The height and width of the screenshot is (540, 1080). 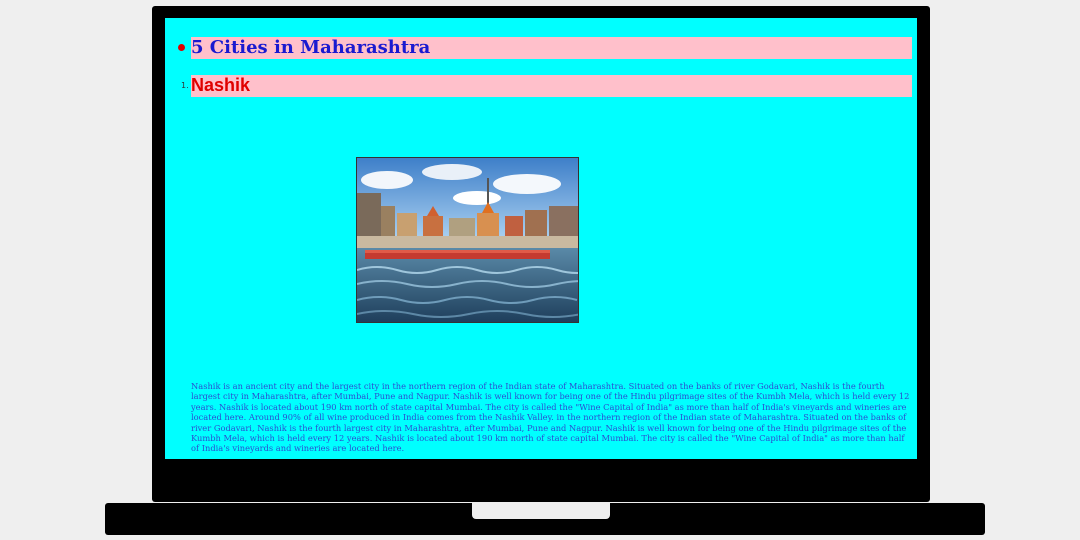 What do you see at coordinates (467, 240) in the screenshot?
I see `nashik-ghat-photo` at bounding box center [467, 240].